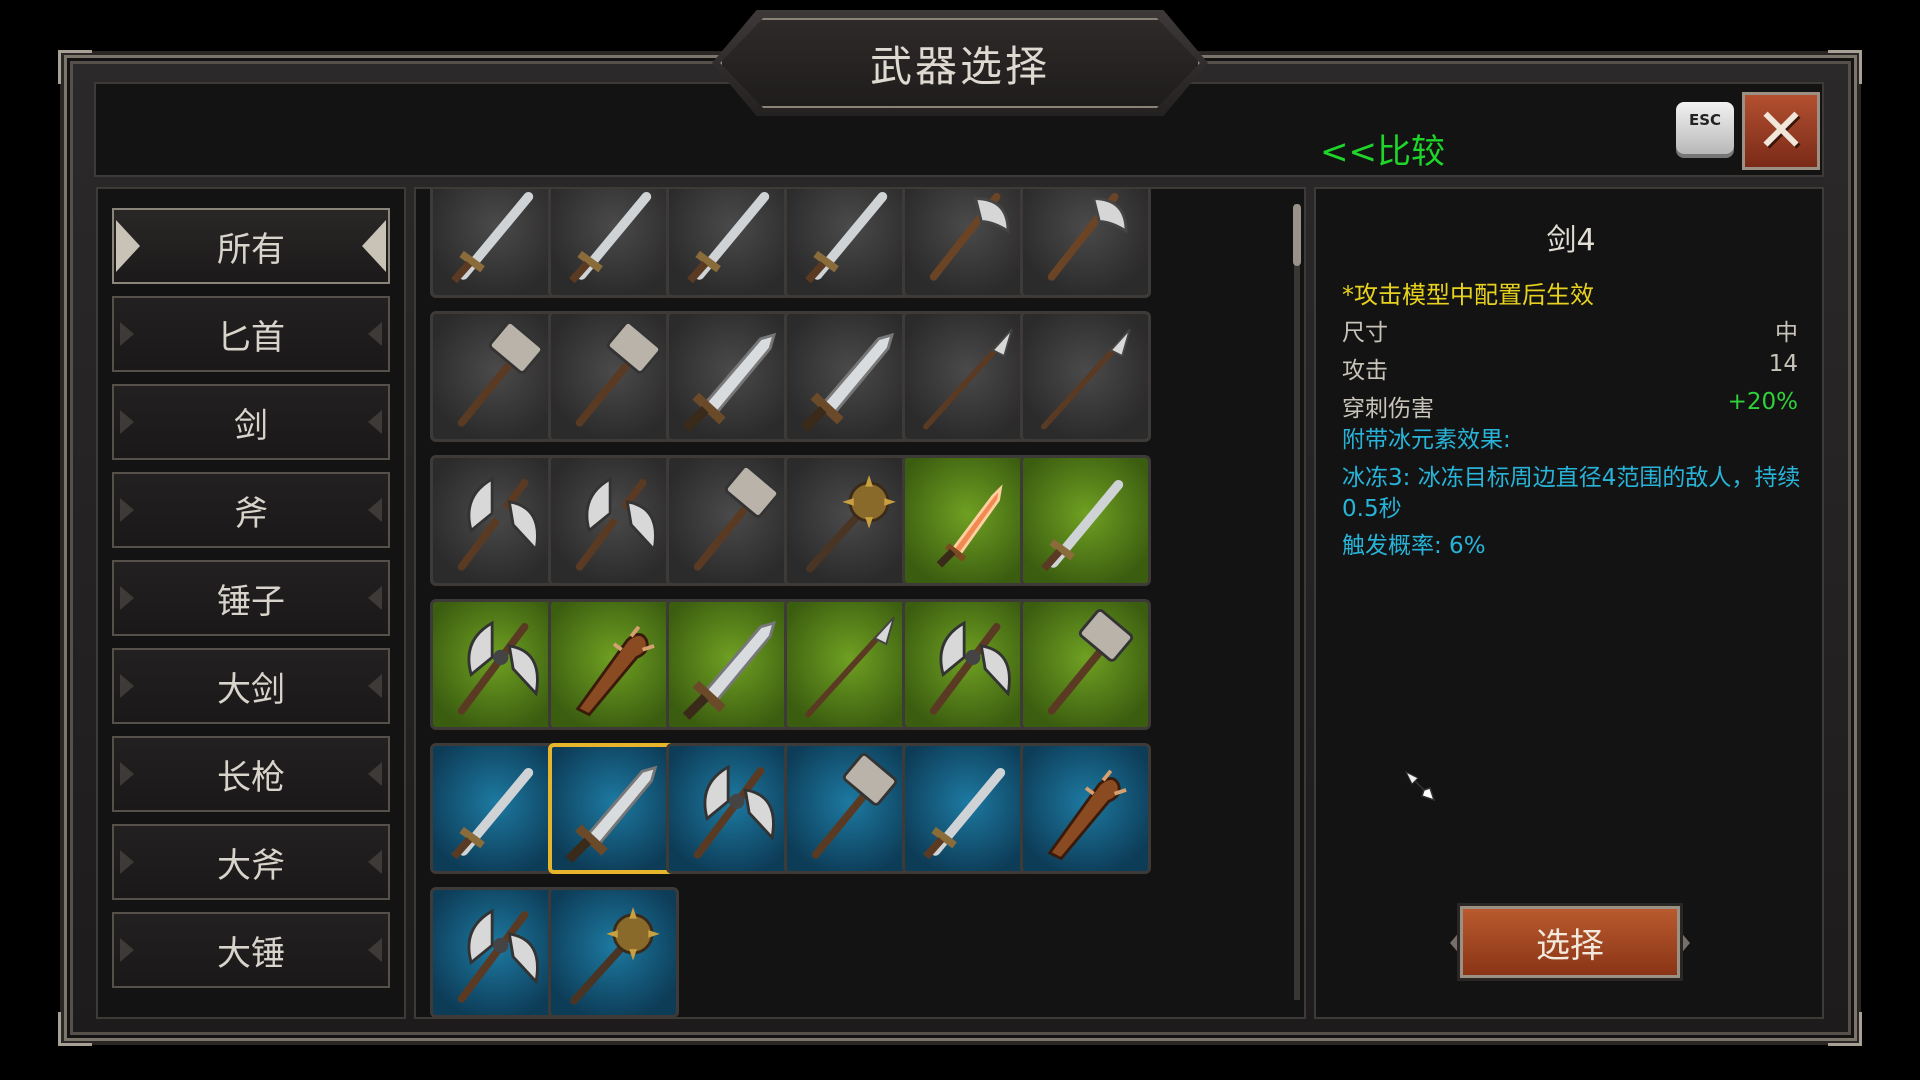 The width and height of the screenshot is (1920, 1080). What do you see at coordinates (251, 686) in the screenshot?
I see `category-tab-greatsword: 大剑` at bounding box center [251, 686].